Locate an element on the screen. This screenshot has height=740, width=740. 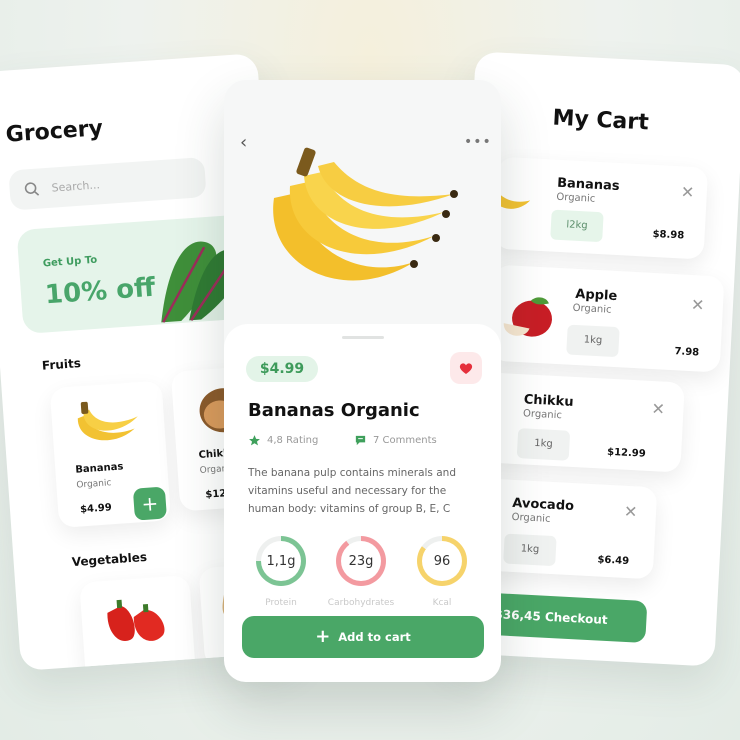
vegetable-card-pepper is located at coordinates (137, 623).